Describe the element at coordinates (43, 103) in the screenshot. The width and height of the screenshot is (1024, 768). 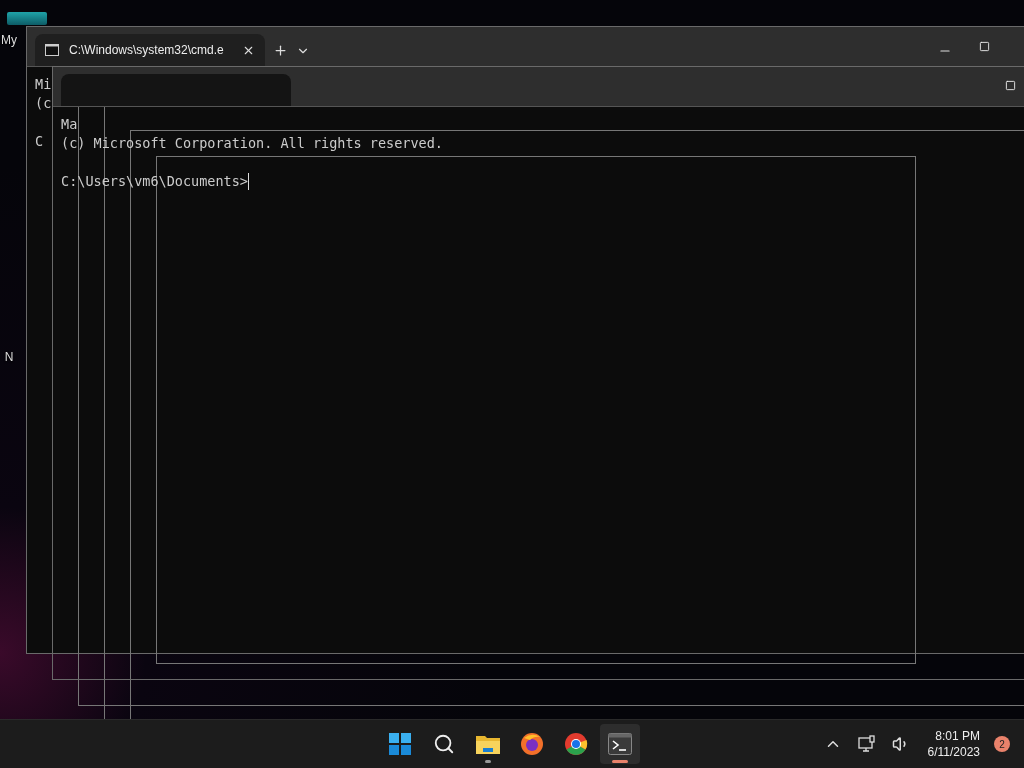
I see `terminal-line: (c` at that location.